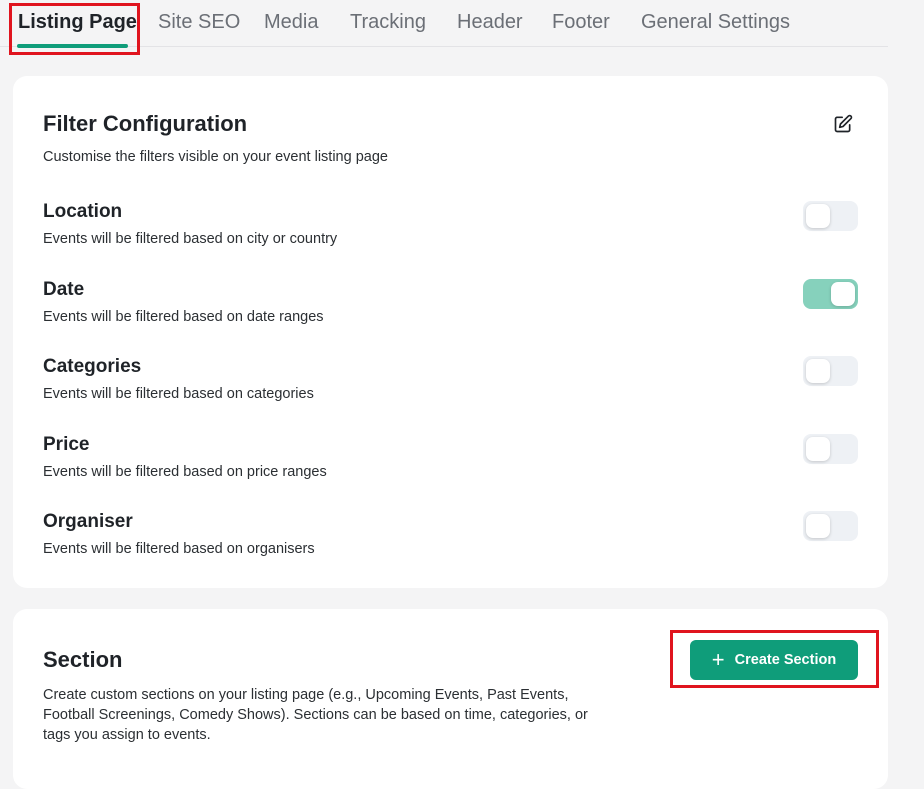  What do you see at coordinates (88, 521) in the screenshot?
I see `filter-label: Organiser` at bounding box center [88, 521].